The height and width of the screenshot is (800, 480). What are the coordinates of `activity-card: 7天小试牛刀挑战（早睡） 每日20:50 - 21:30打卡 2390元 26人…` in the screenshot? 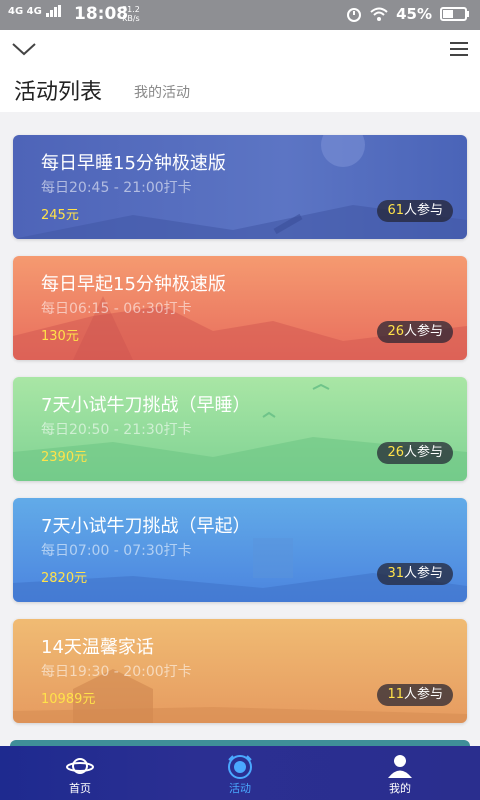 It's located at (240, 429).